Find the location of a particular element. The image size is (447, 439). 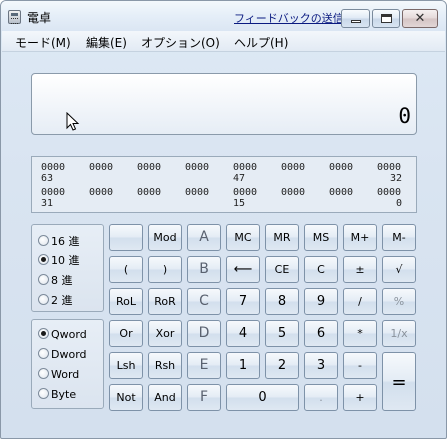

menu-mode: モード(M) is located at coordinates (43, 42).